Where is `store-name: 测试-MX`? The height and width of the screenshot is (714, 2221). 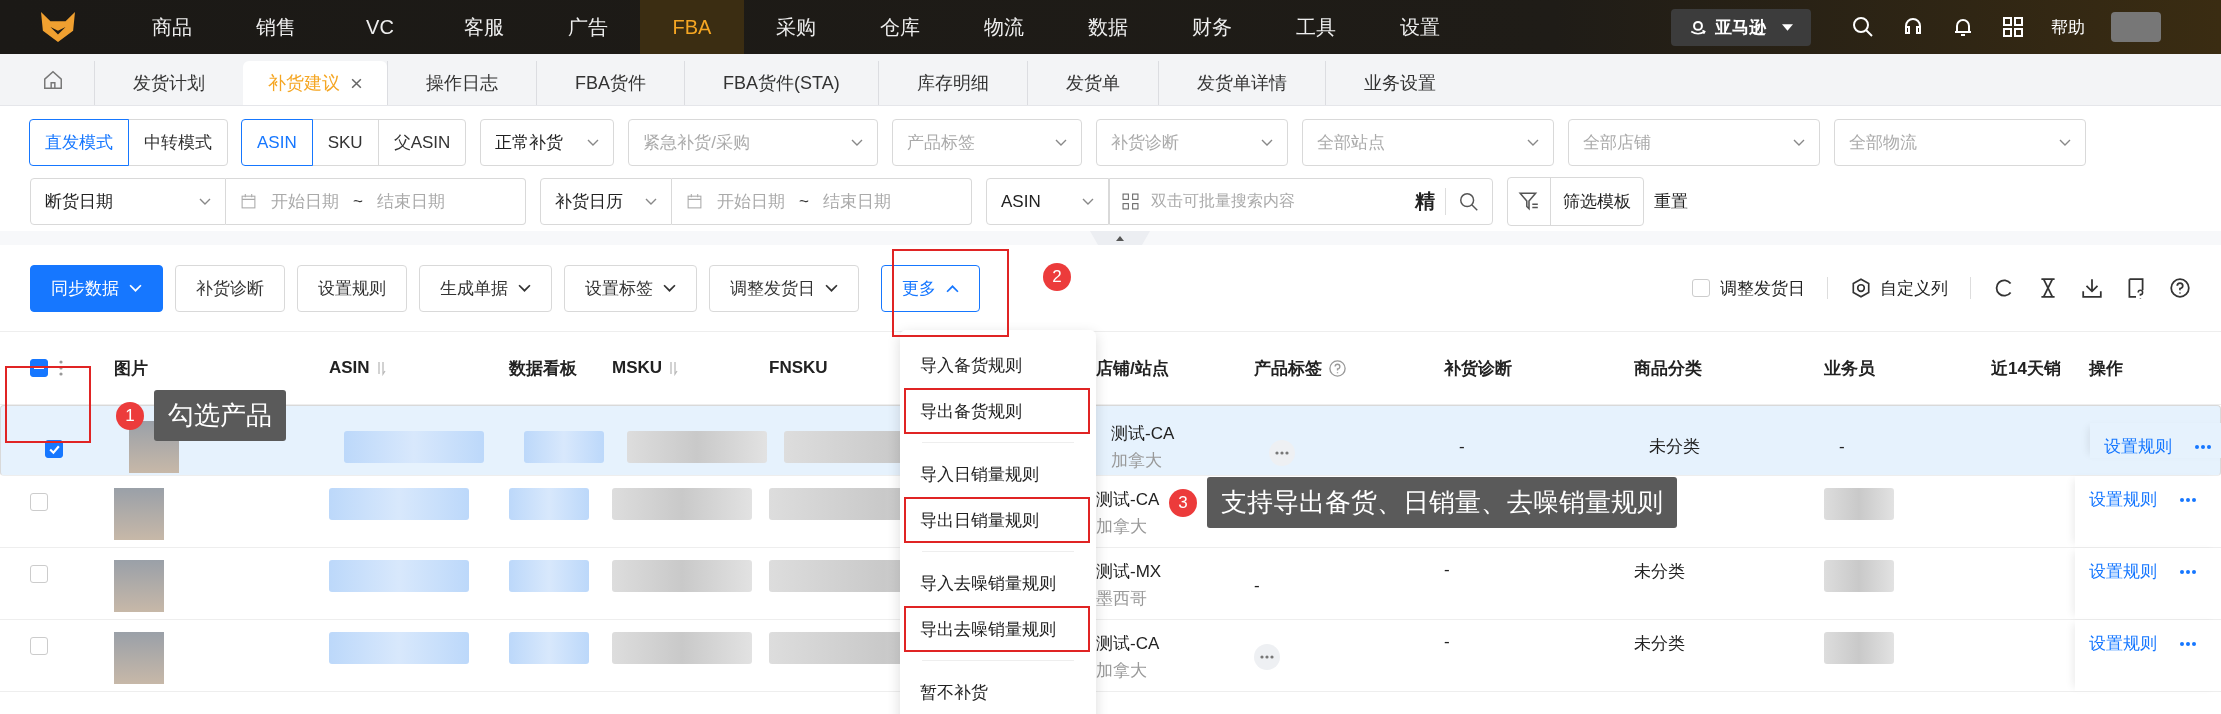 store-name: 测试-MX is located at coordinates (1129, 572).